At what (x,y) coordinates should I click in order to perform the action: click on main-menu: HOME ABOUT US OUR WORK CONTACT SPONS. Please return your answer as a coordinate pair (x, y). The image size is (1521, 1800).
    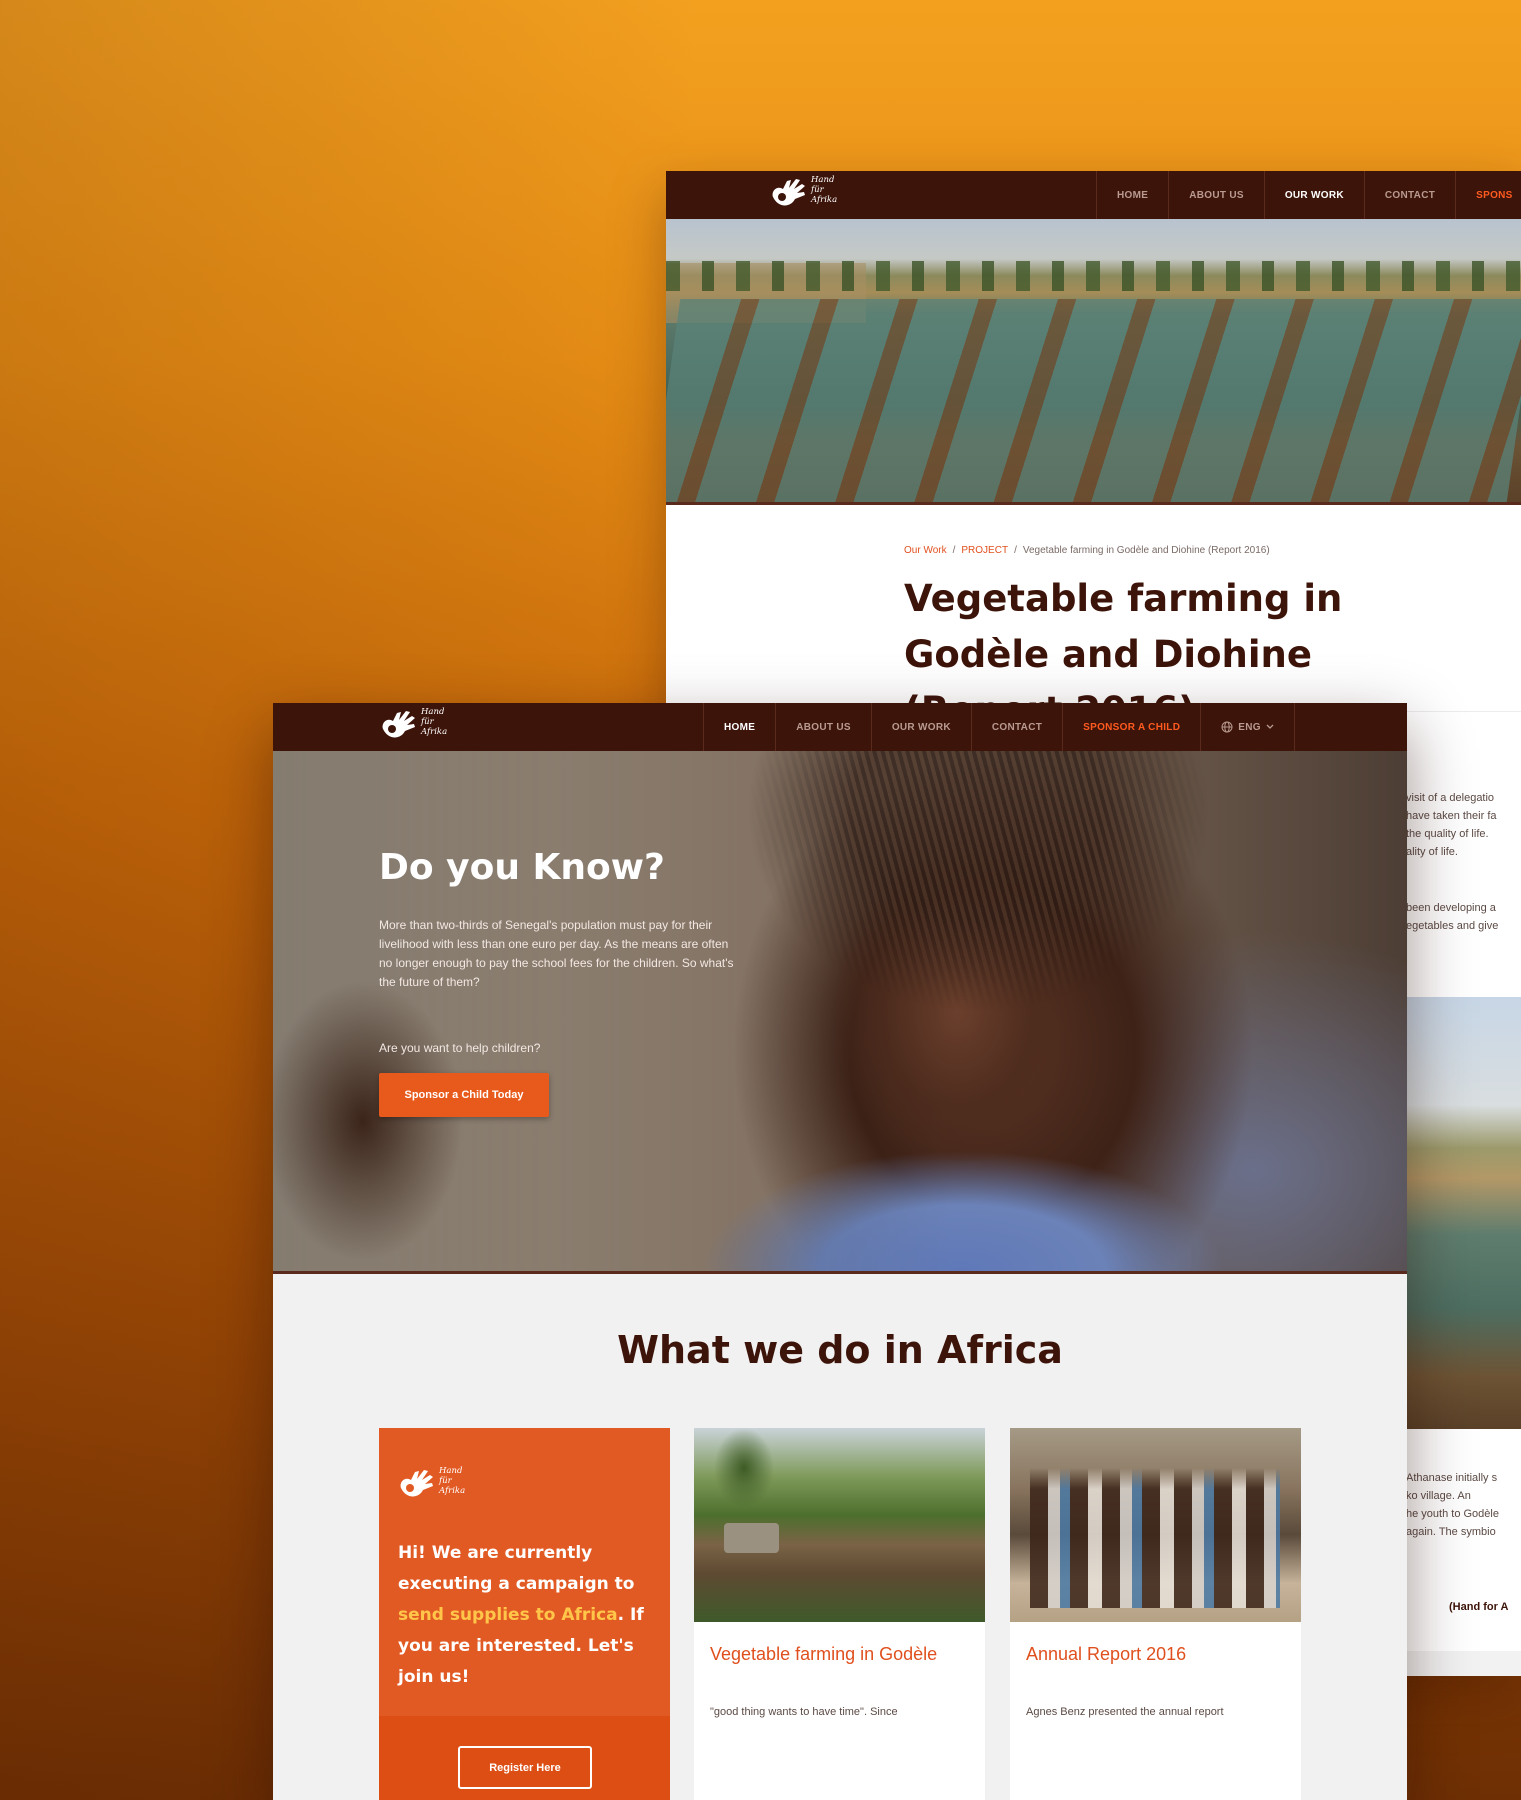
    Looking at the image, I should click on (1308, 195).